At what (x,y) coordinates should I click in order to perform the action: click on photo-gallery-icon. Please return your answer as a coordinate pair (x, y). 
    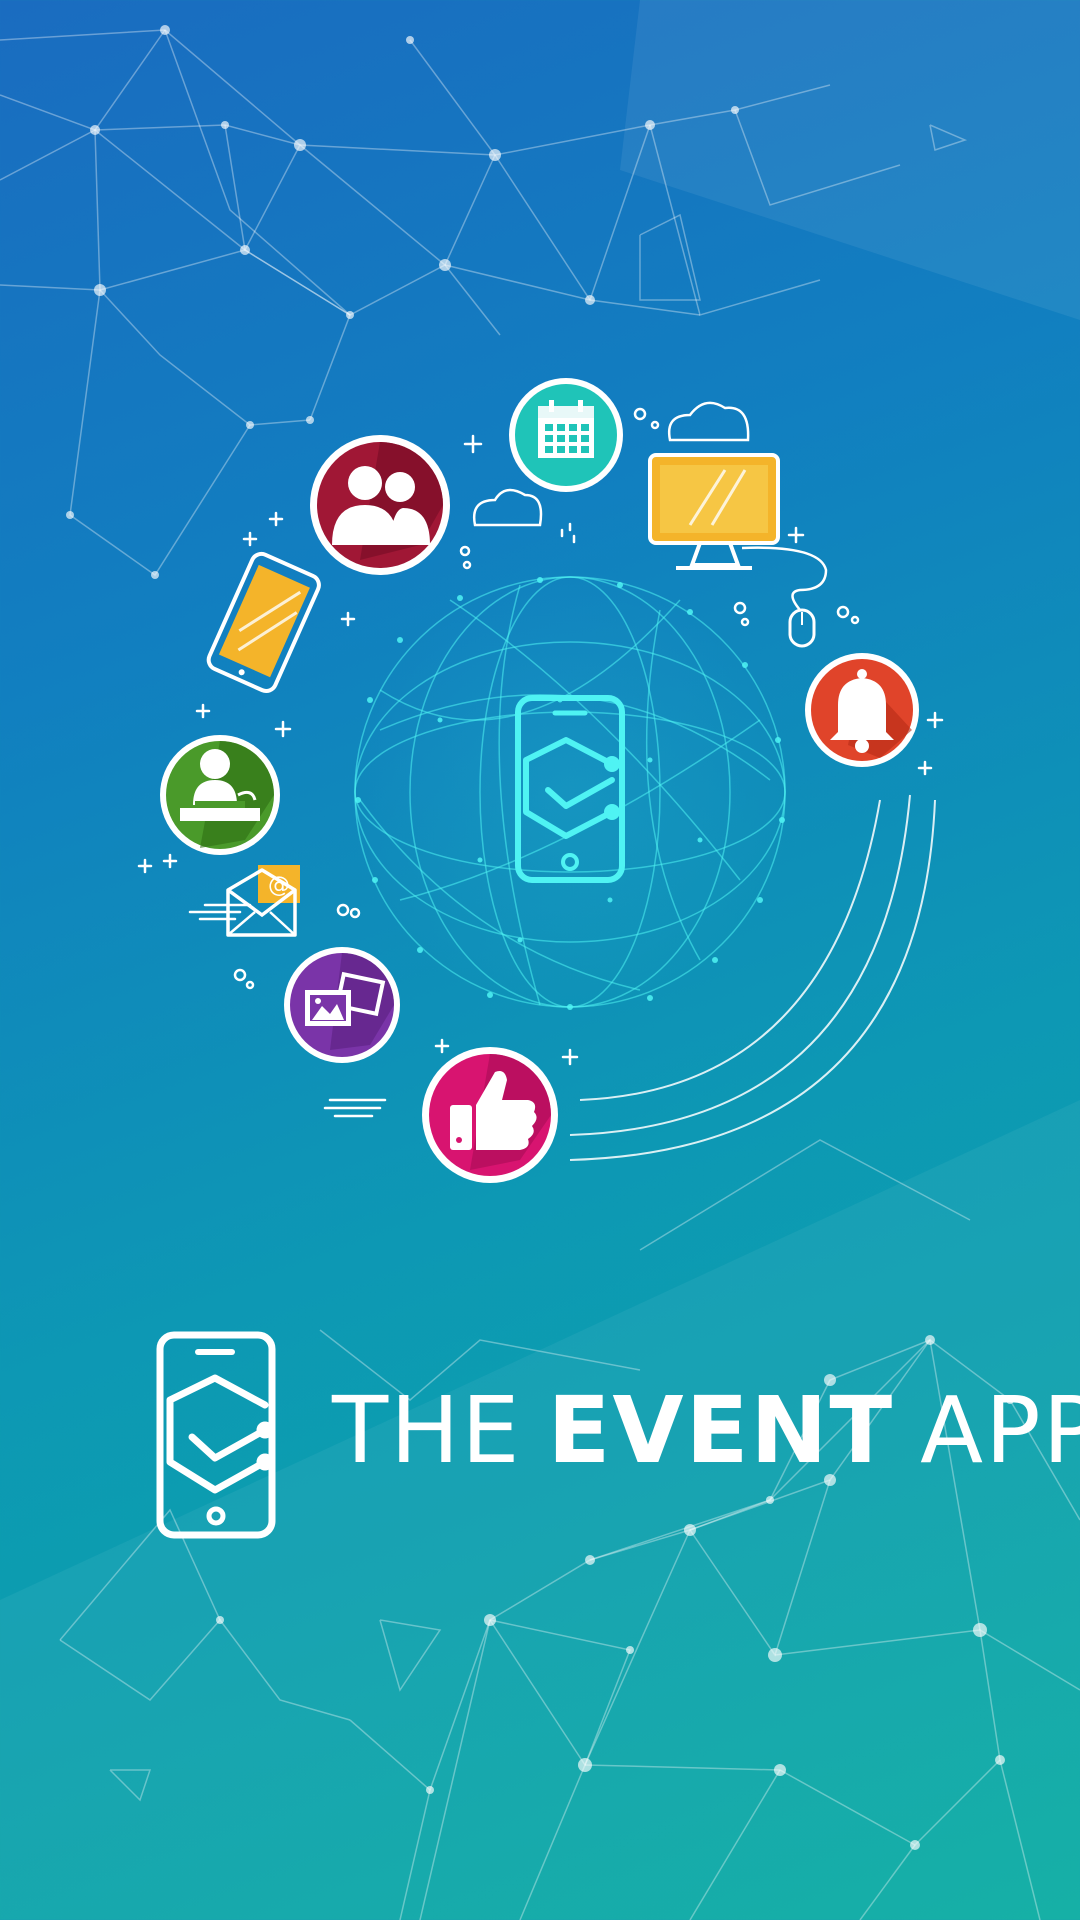
    Looking at the image, I should click on (342, 1005).